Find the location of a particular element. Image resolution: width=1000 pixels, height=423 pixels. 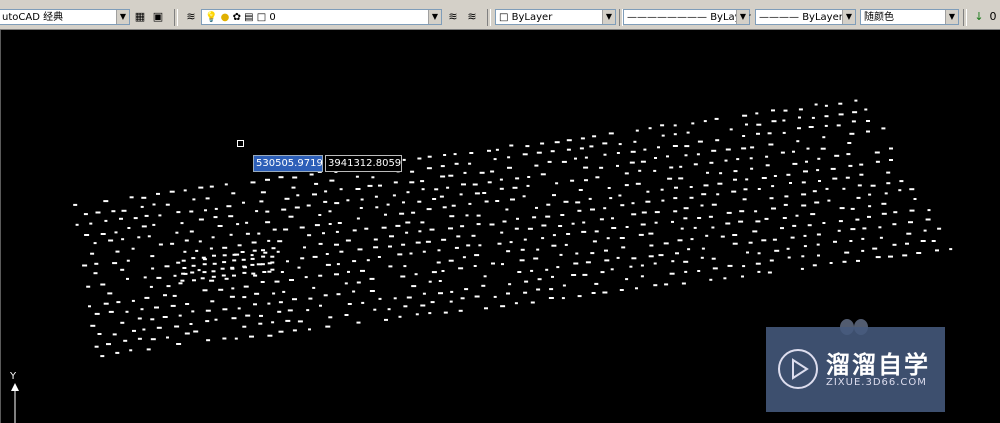

workspace-dropdown: utoCAD 经典 ▼ is located at coordinates (65, 17).